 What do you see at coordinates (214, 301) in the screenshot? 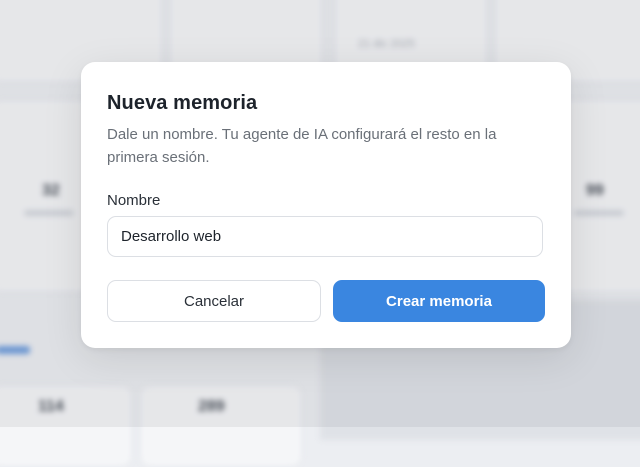
I see `cancel-button: Cancelar` at bounding box center [214, 301].